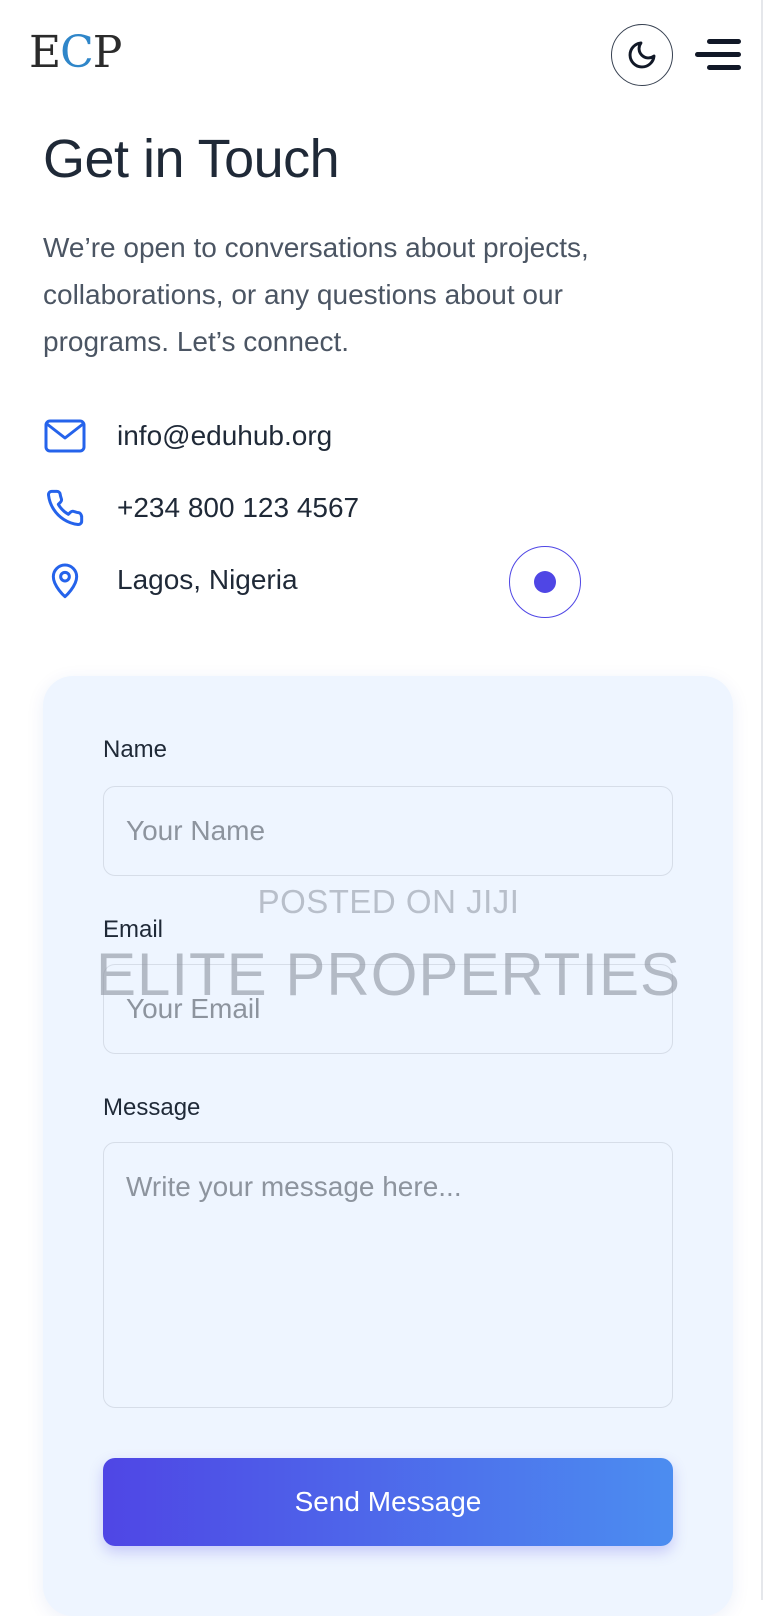 The image size is (777, 1616). I want to click on site-header: ECP, so click(381, 55).